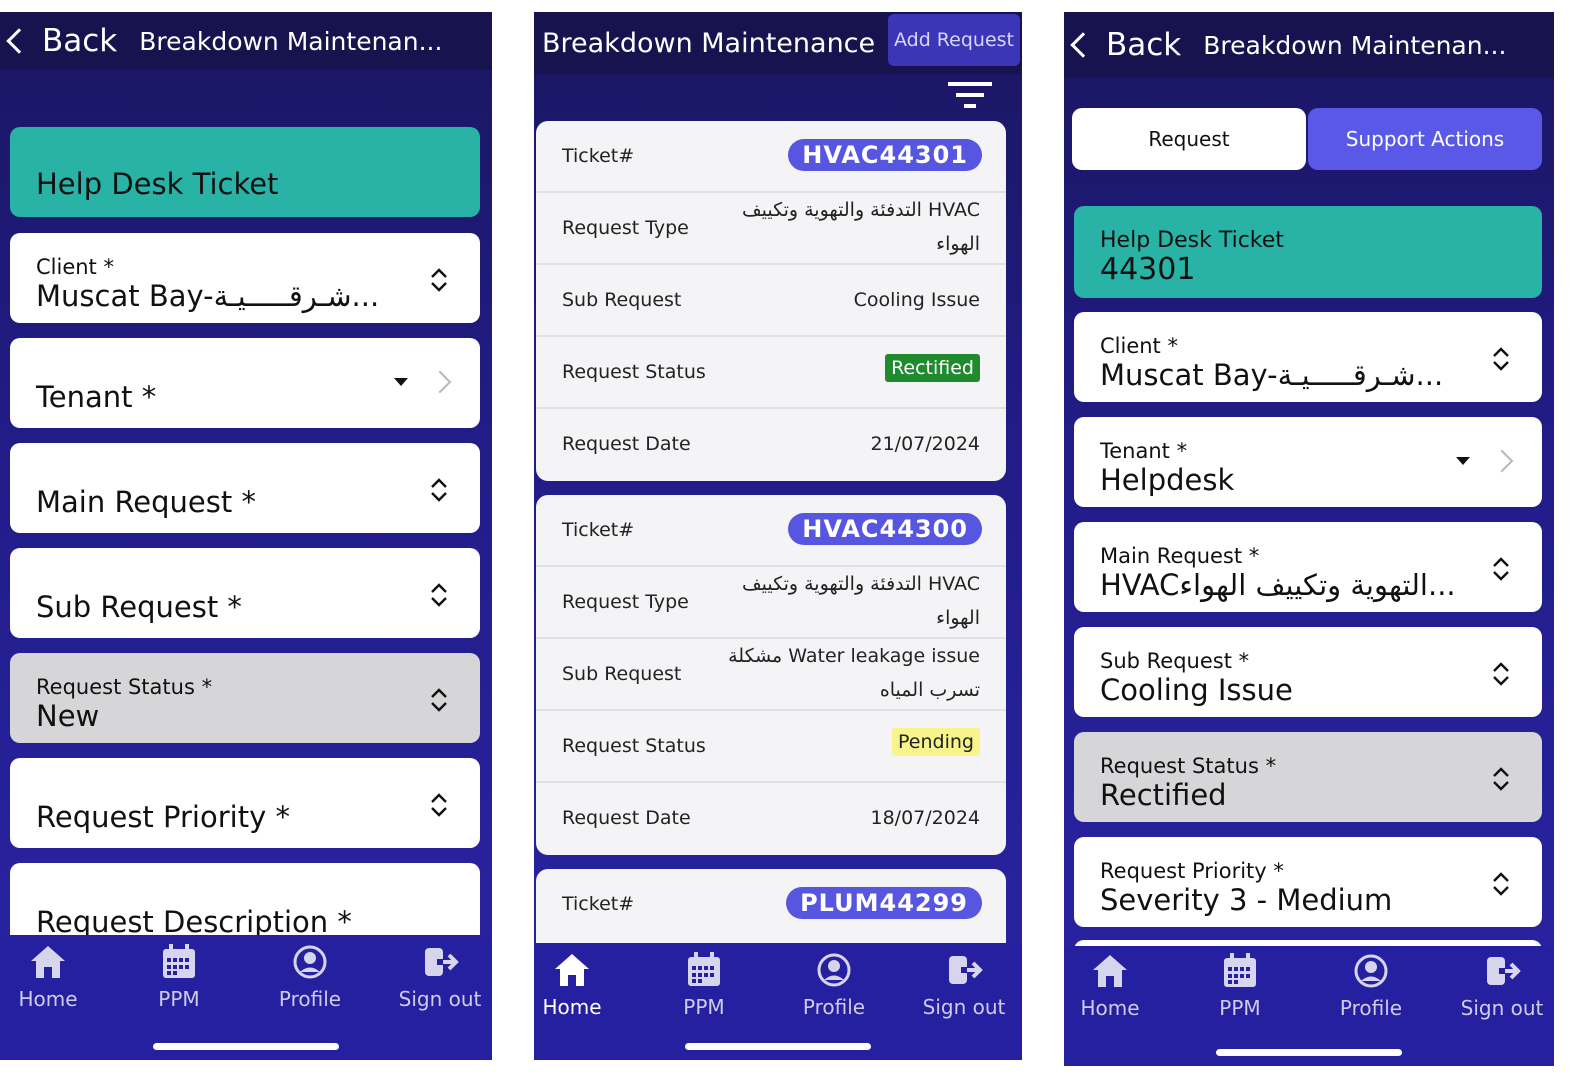  I want to click on request-date-row: Request Date 18/07/2024, so click(771, 819).